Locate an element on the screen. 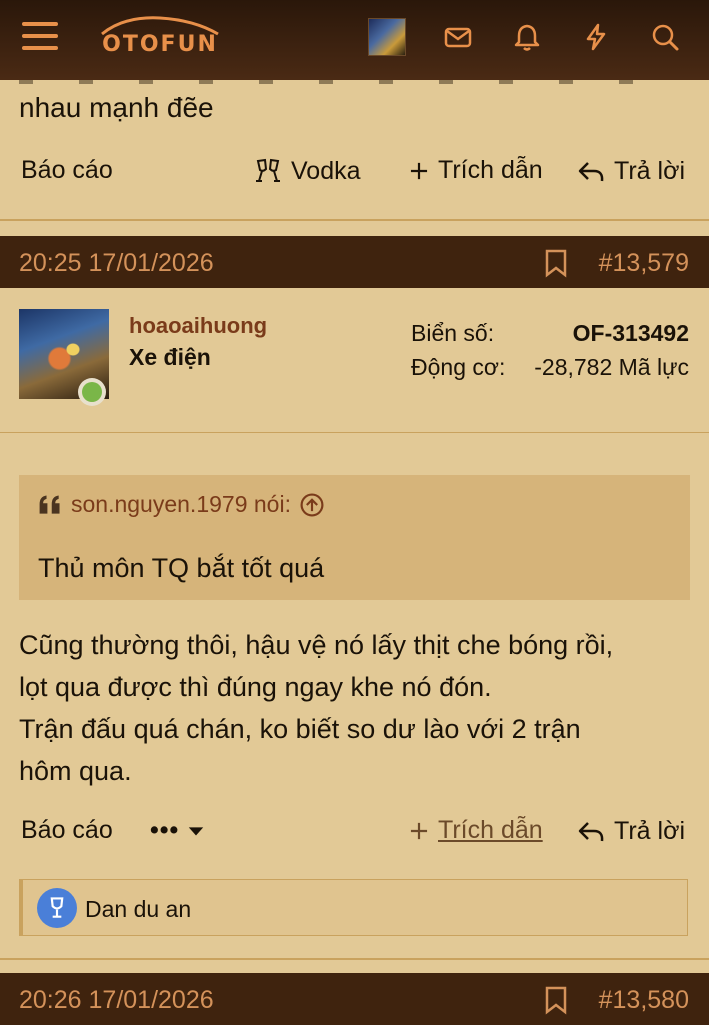 The width and height of the screenshot is (709, 1025). arrow-up-circle-icon is located at coordinates (312, 505).